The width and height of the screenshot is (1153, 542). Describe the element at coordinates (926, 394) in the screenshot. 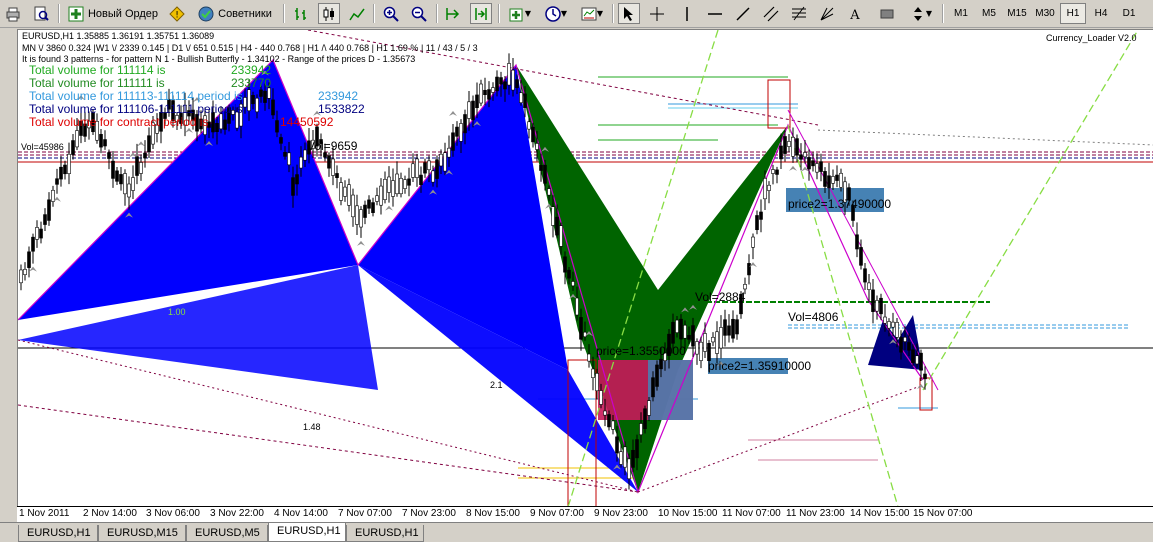

I see `red-rect-right` at that location.